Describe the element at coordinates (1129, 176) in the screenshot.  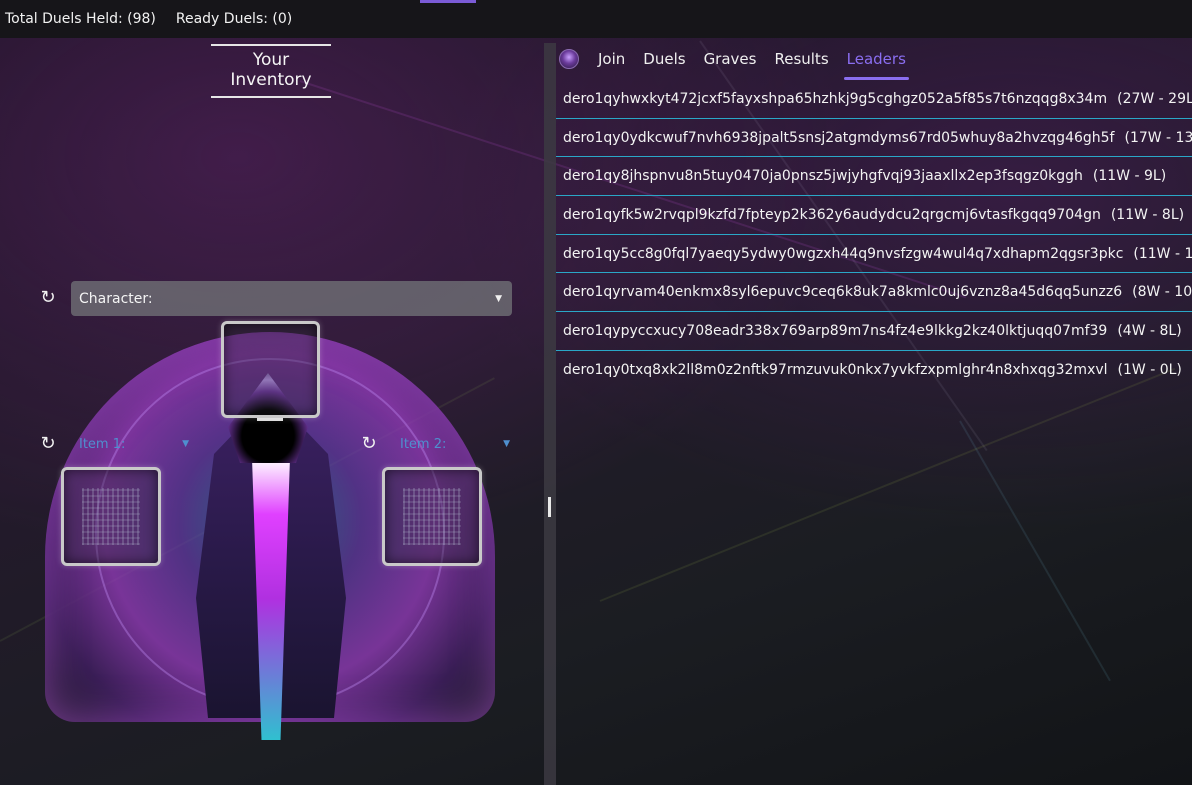
I see `leader-record: (11W - 9L)` at that location.